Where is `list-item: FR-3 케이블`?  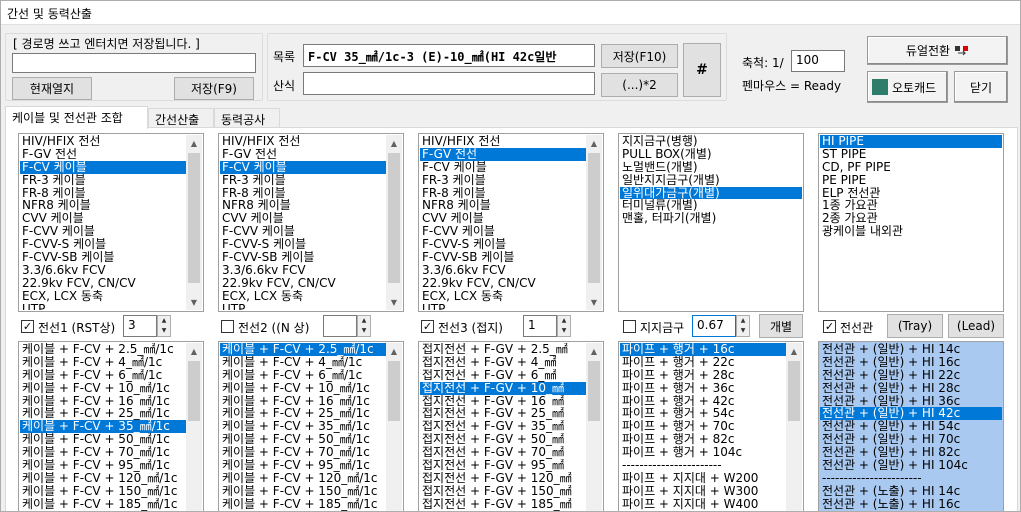 list-item: FR-3 케이블 is located at coordinates (503, 180).